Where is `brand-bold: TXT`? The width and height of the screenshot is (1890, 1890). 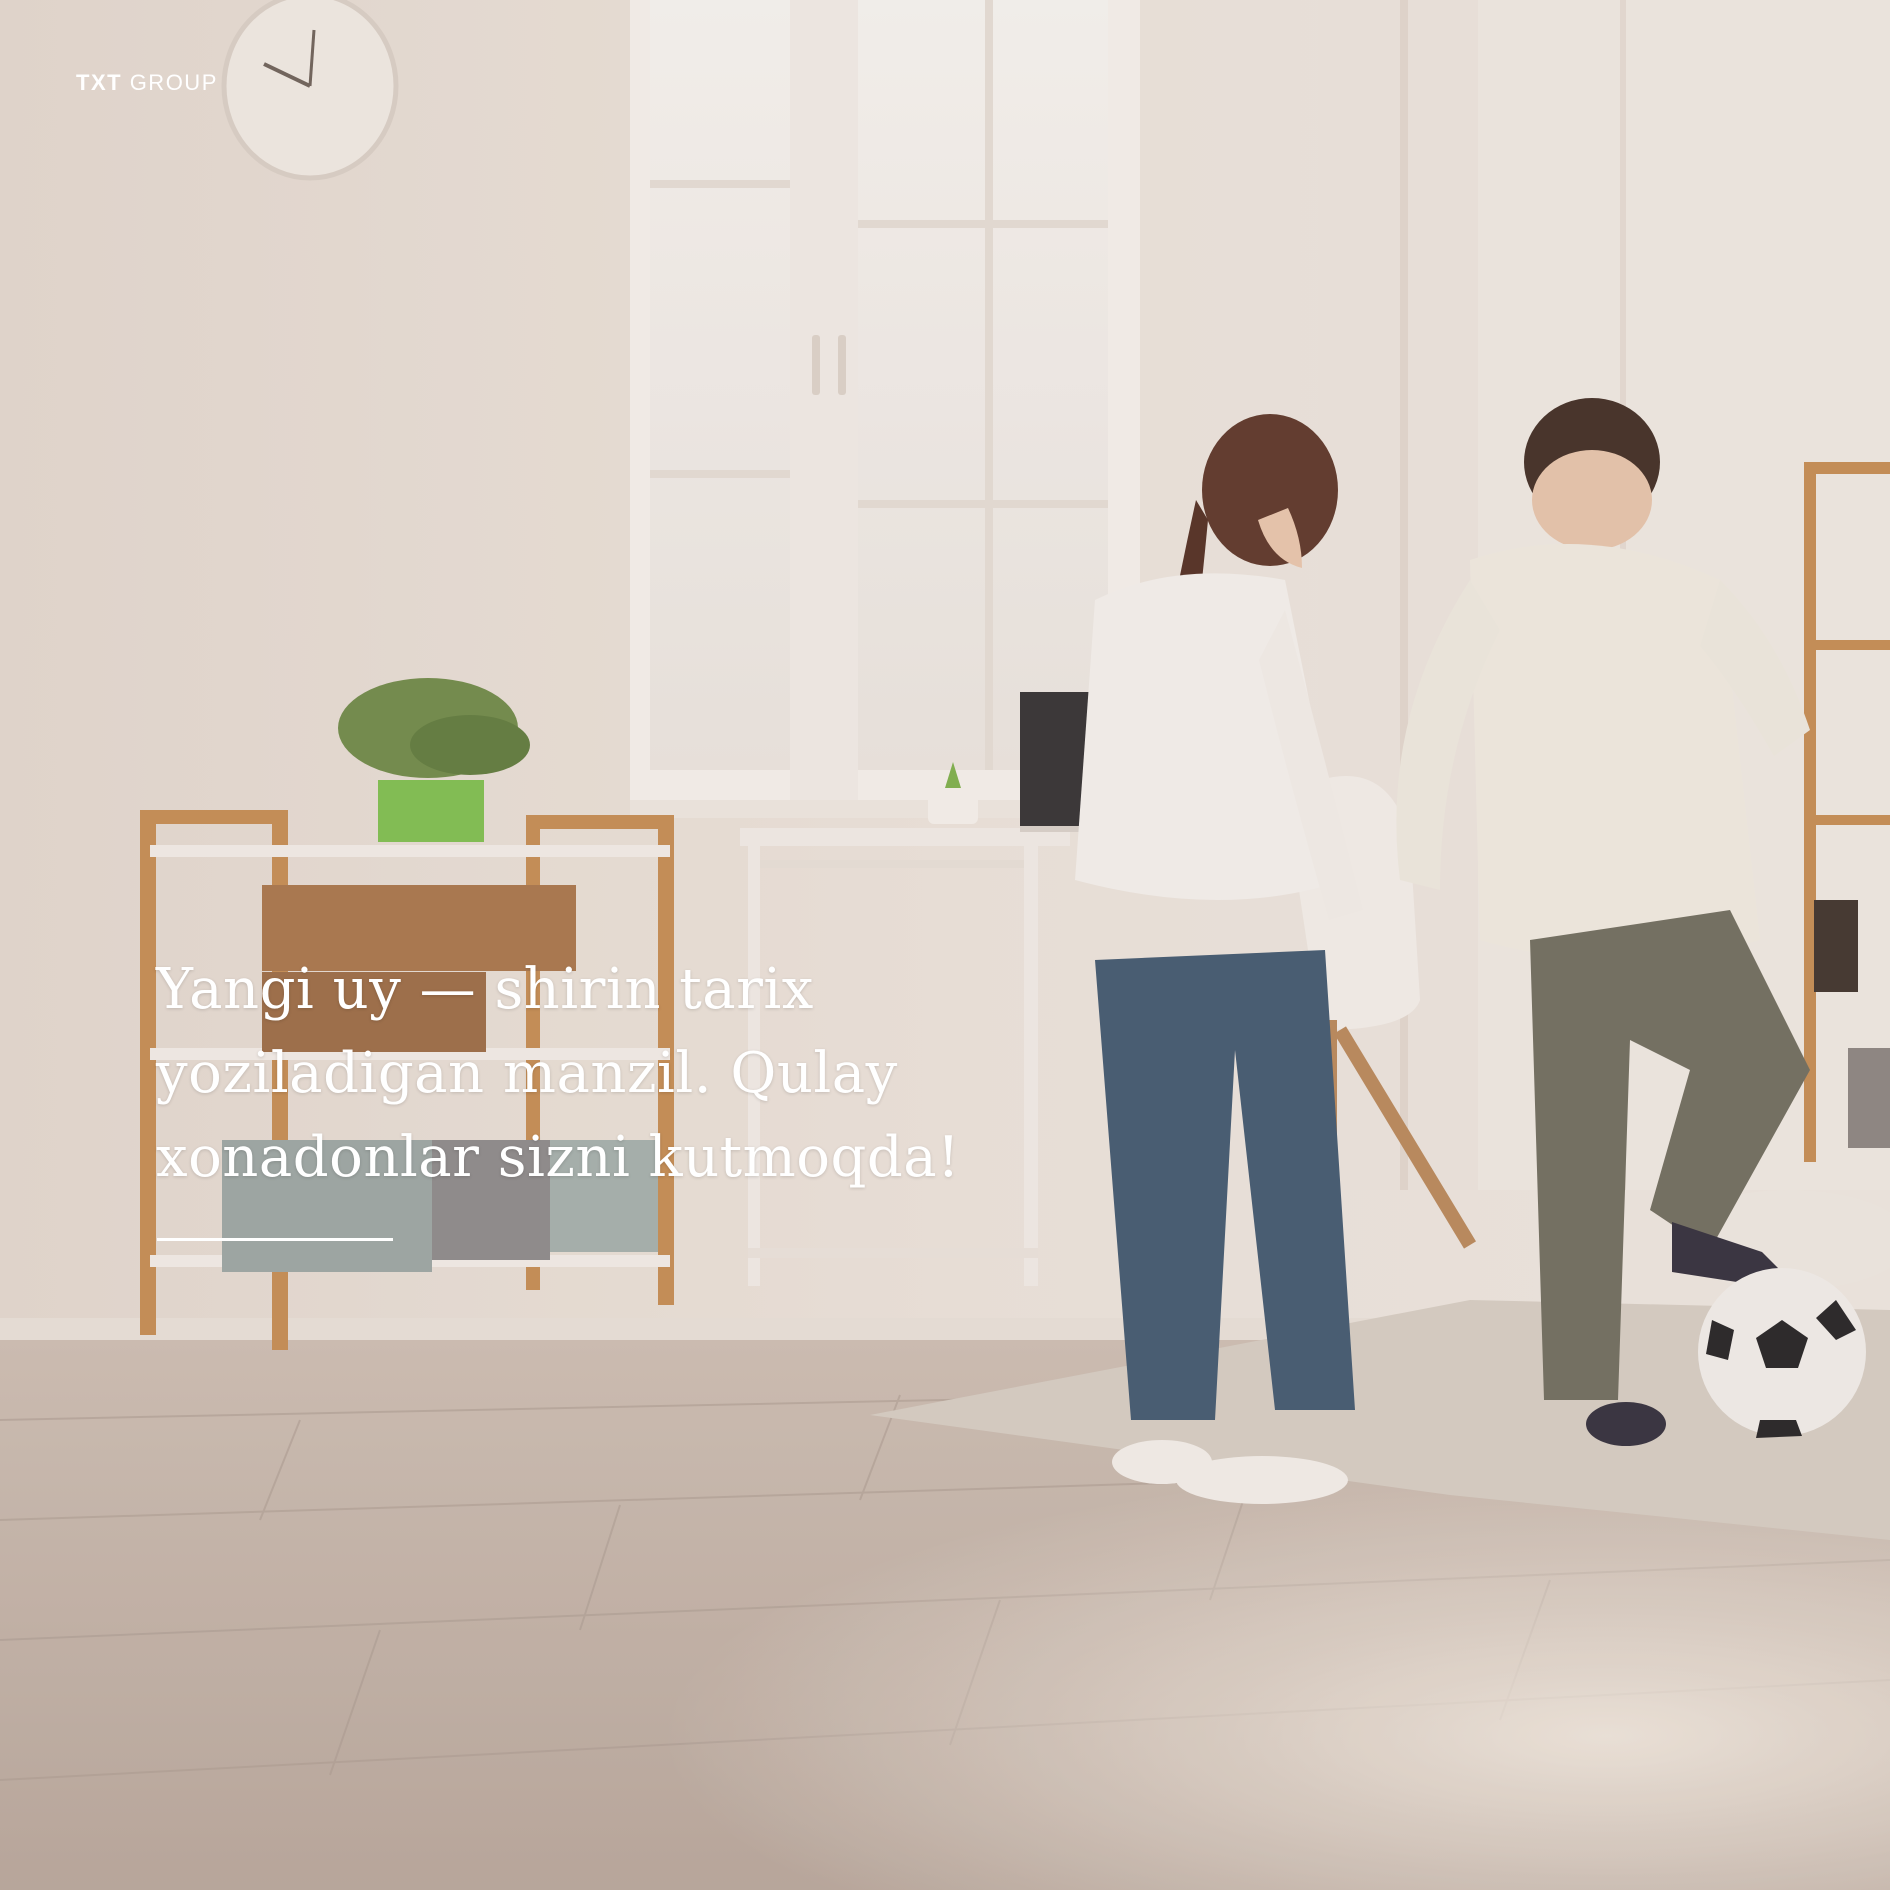
brand-bold: TXT is located at coordinates (99, 82).